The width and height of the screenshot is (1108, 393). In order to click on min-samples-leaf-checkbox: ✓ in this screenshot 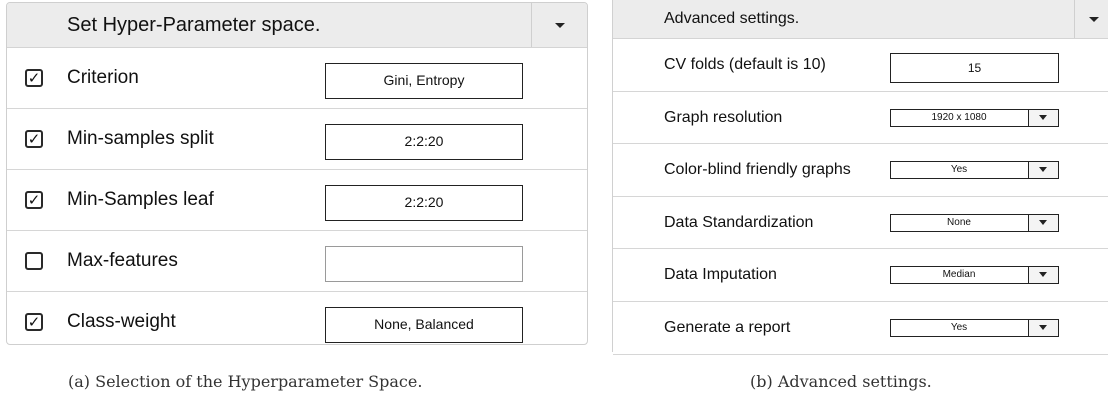, I will do `click(34, 200)`.